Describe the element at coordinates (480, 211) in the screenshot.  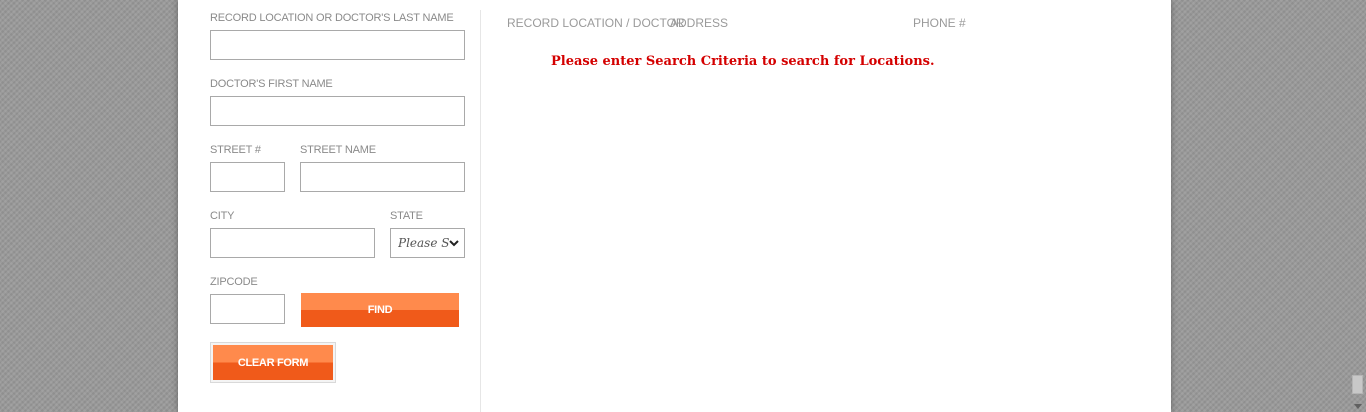
I see `column-divider` at that location.